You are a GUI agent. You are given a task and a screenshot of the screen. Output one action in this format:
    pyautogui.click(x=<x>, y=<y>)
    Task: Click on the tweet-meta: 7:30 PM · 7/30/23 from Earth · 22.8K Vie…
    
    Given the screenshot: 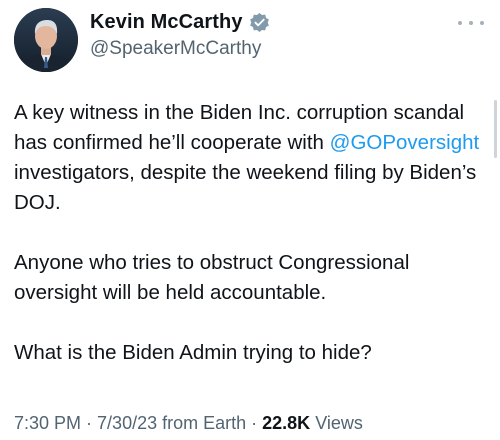 What is the action you would take?
    pyautogui.click(x=188, y=423)
    